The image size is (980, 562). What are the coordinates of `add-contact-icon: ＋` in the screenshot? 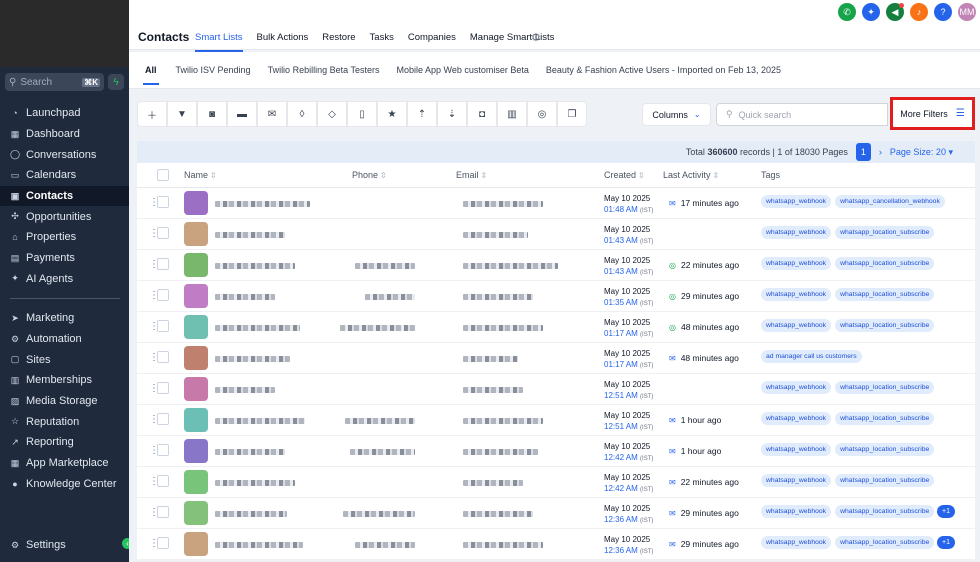 It's located at (152, 114).